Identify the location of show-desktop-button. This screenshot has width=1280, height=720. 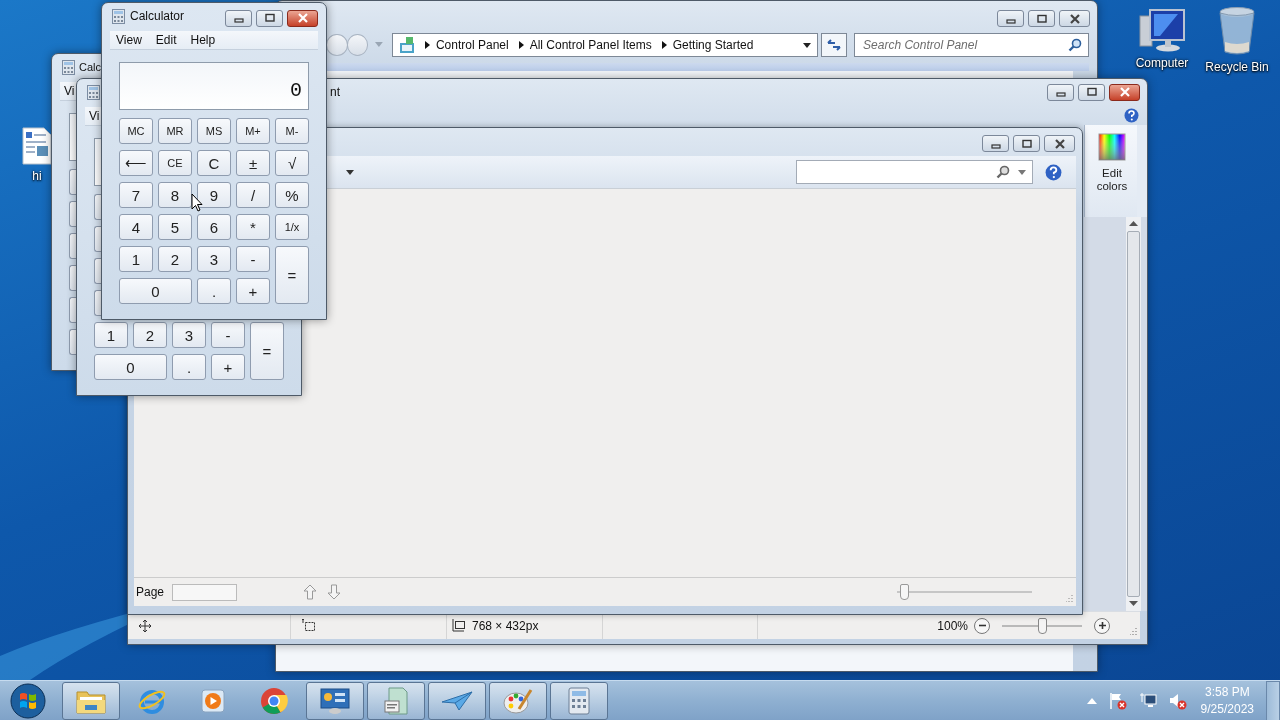
(1273, 700).